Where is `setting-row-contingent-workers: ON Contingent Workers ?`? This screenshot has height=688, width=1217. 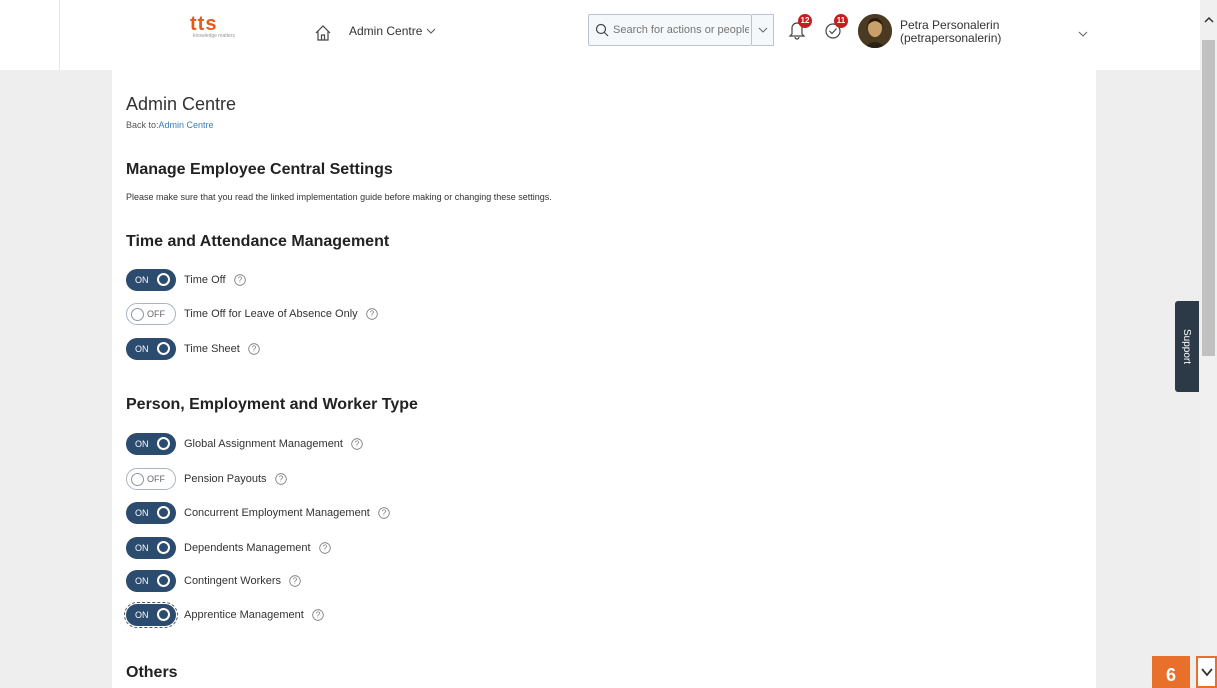 setting-row-contingent-workers: ON Contingent Workers ? is located at coordinates (213, 581).